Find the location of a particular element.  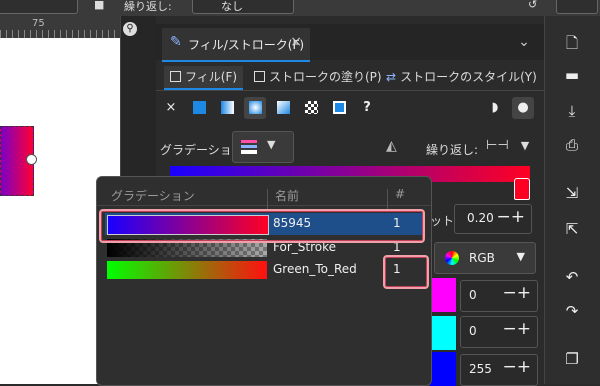

export-icon: ⇱ is located at coordinates (572, 229).